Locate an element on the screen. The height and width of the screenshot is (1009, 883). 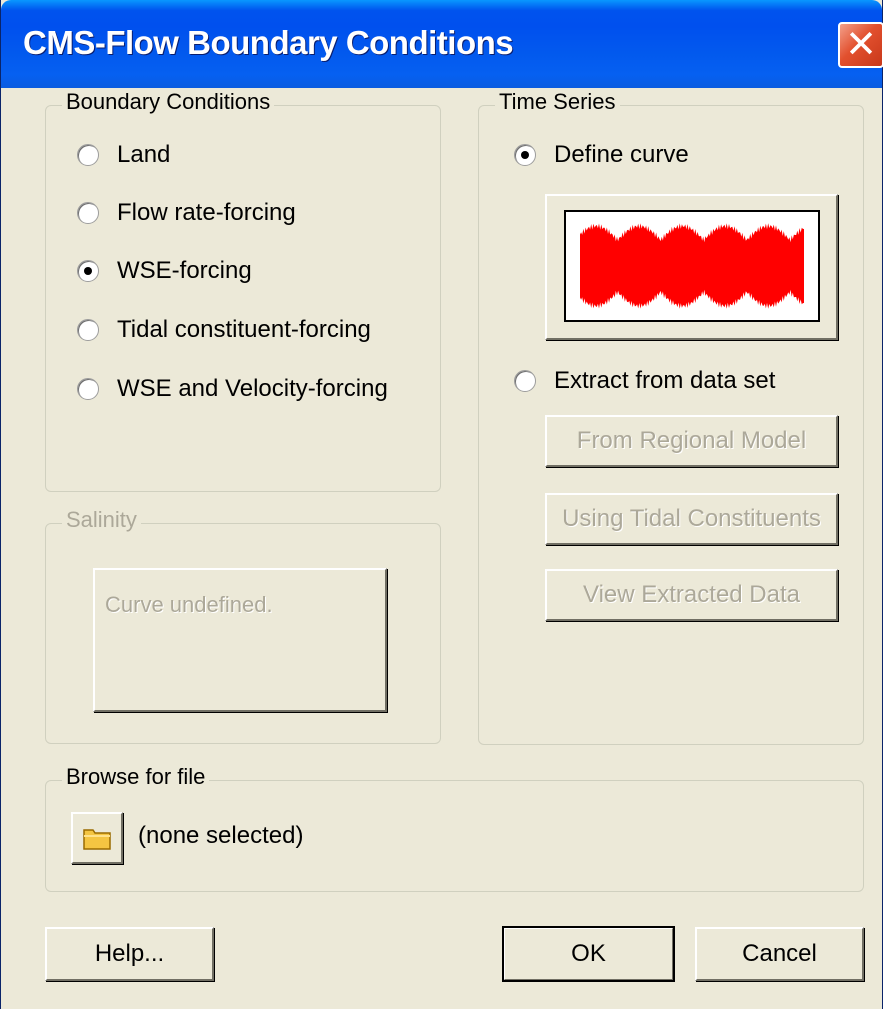
radio-label-extract-from-data-set: Extract from data set is located at coordinates (665, 380).